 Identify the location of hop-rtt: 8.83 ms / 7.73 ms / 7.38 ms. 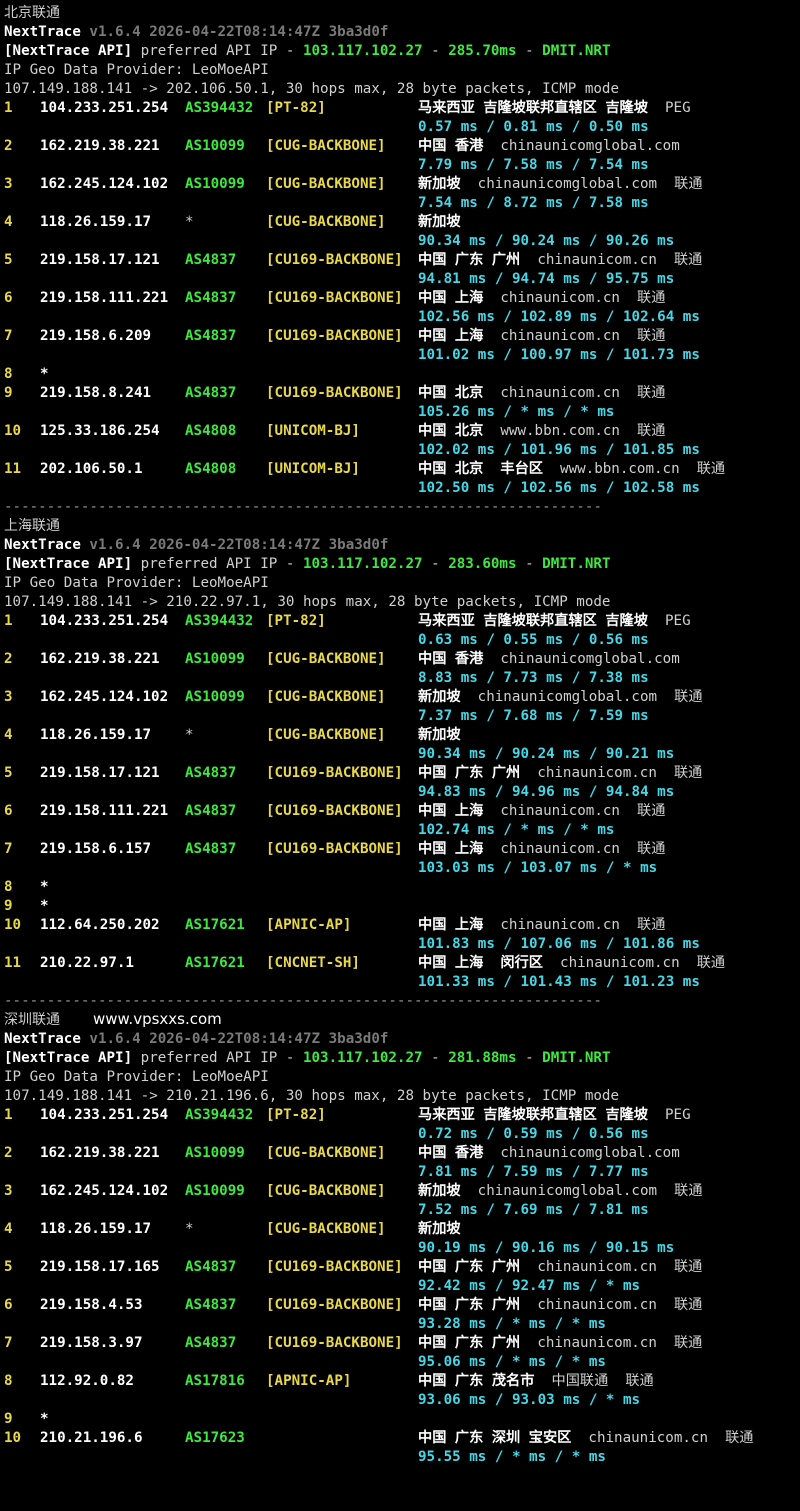
(533, 678).